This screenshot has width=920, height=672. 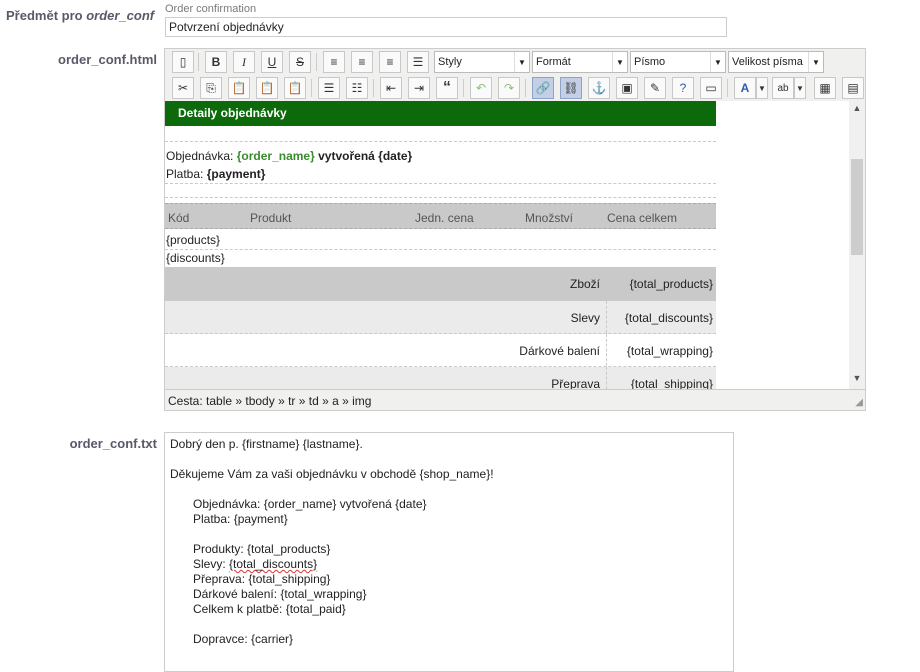 I want to click on text-line: Slevy: {total_discounts}, so click(x=255, y=564).